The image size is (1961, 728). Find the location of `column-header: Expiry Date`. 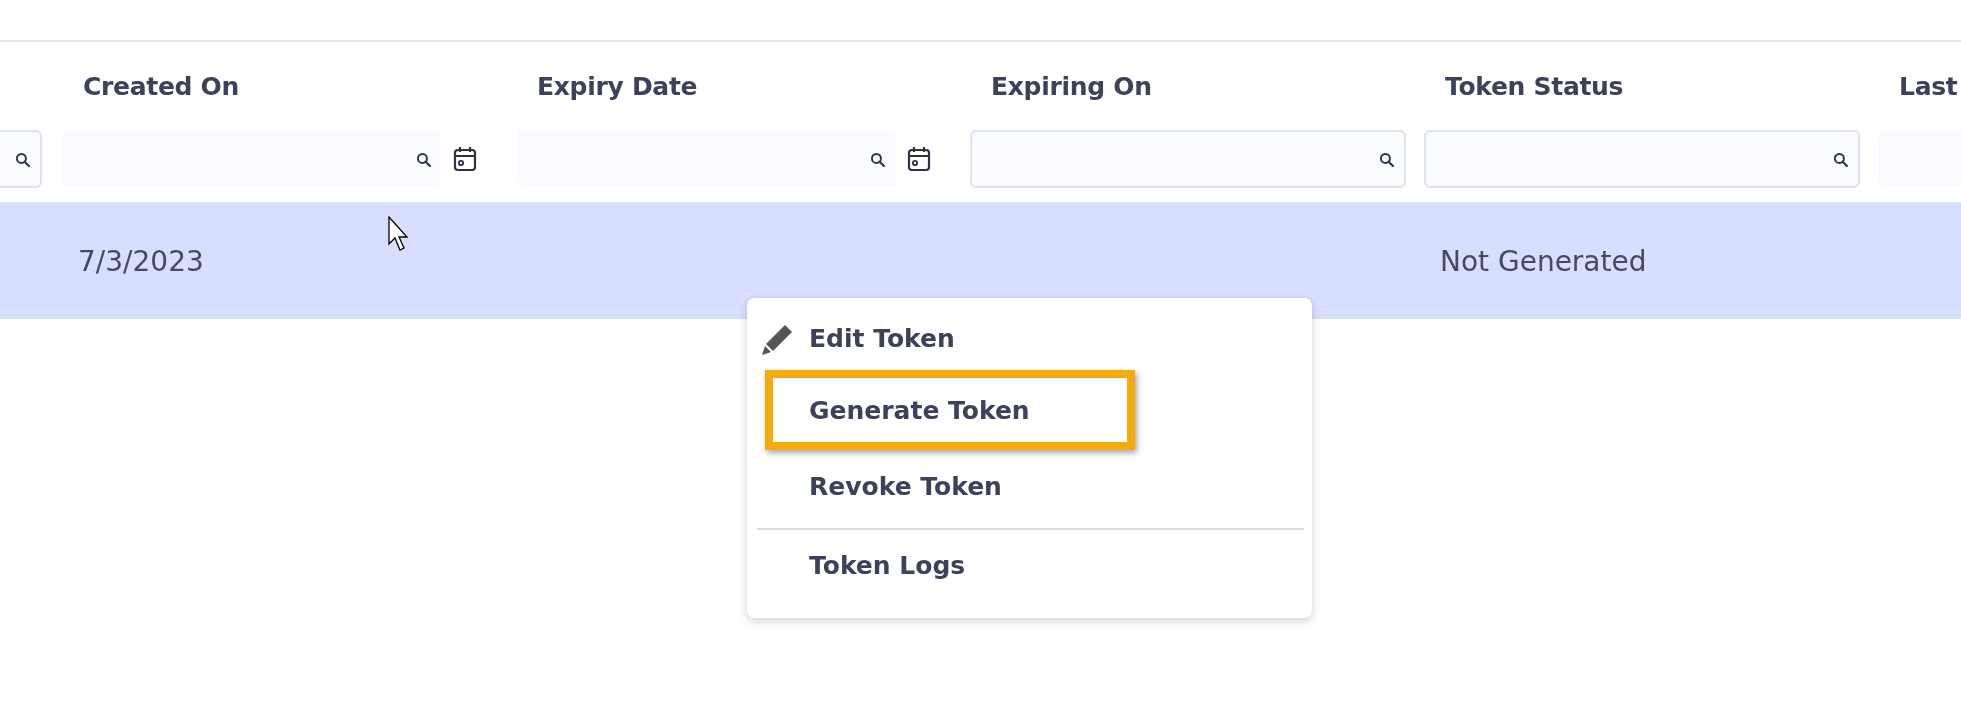

column-header: Expiry Date is located at coordinates (617, 86).